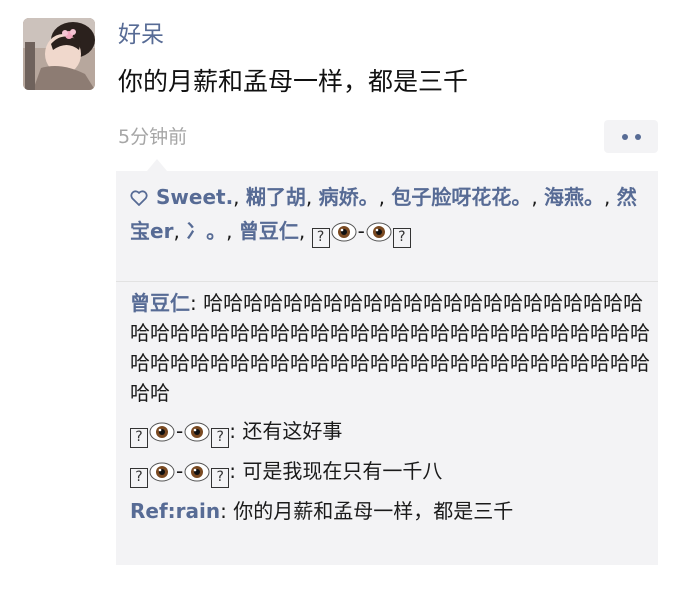 The image size is (690, 598). Describe the element at coordinates (160, 303) in the screenshot. I see `comment-author: 曾豆仁` at that location.